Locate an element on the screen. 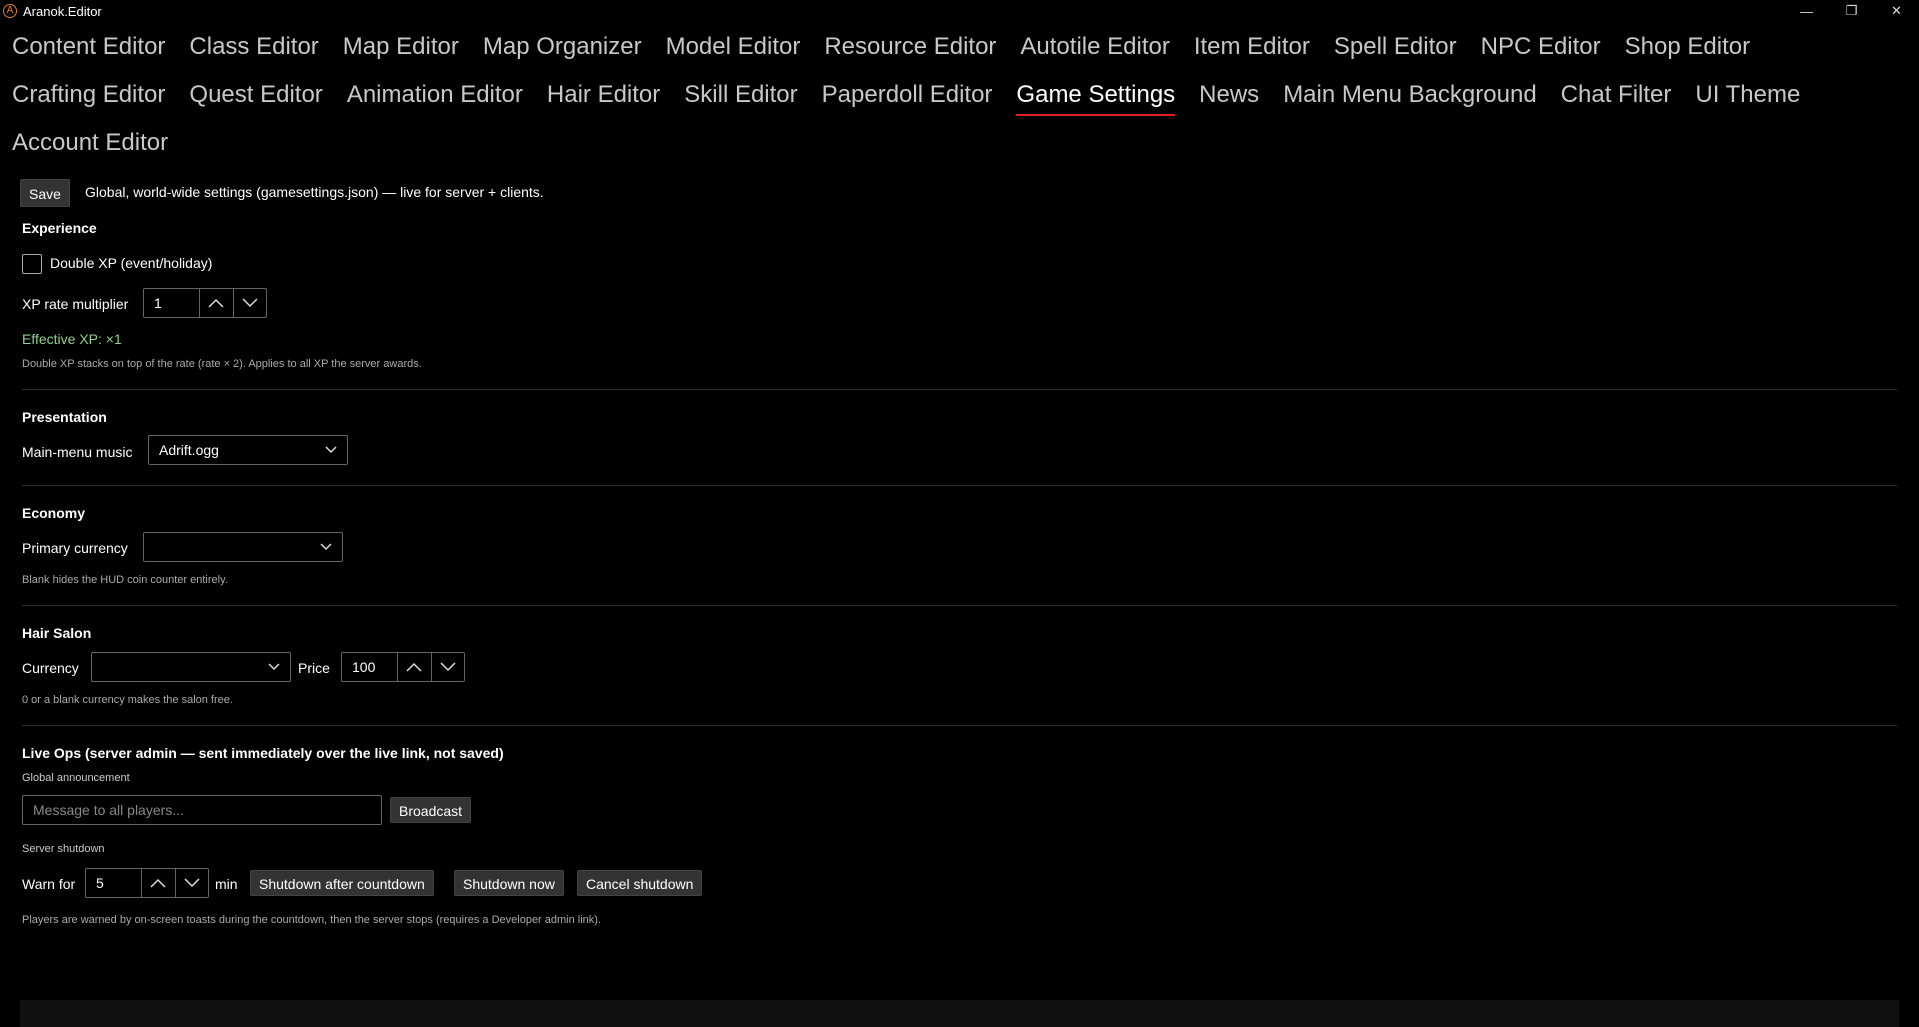  main-menu-music-label: Main-menu music is located at coordinates (77, 452).